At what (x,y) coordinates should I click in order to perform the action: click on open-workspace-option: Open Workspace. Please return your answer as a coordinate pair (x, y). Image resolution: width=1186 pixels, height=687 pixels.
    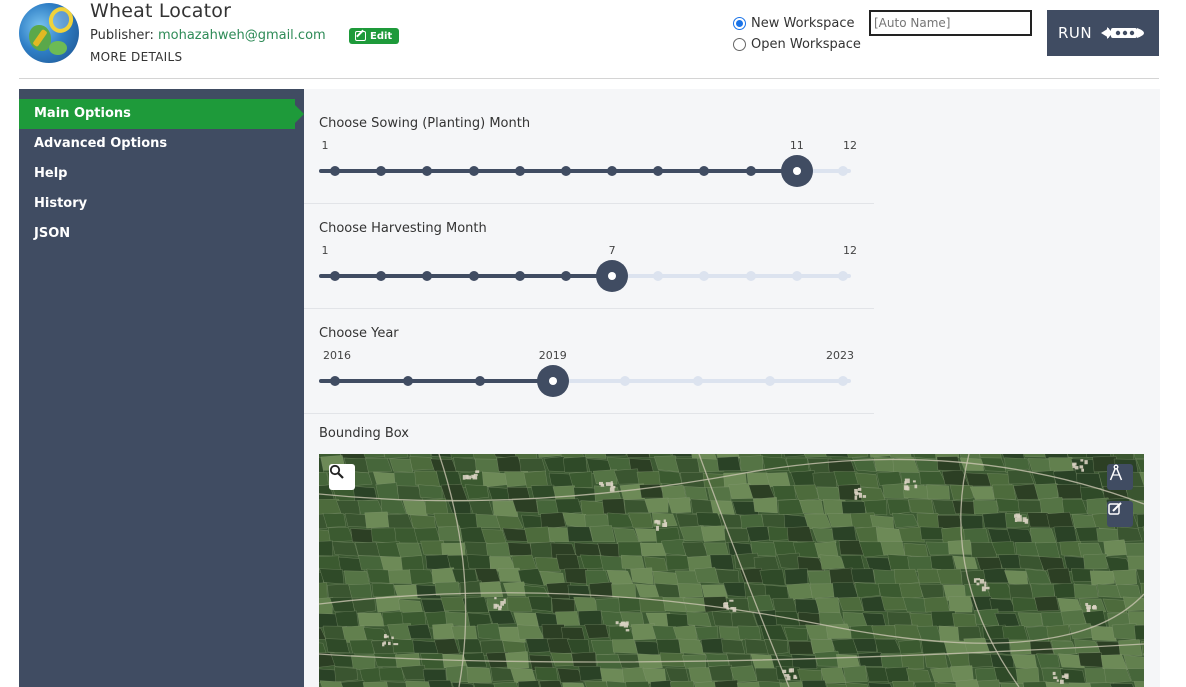
    Looking at the image, I should click on (797, 44).